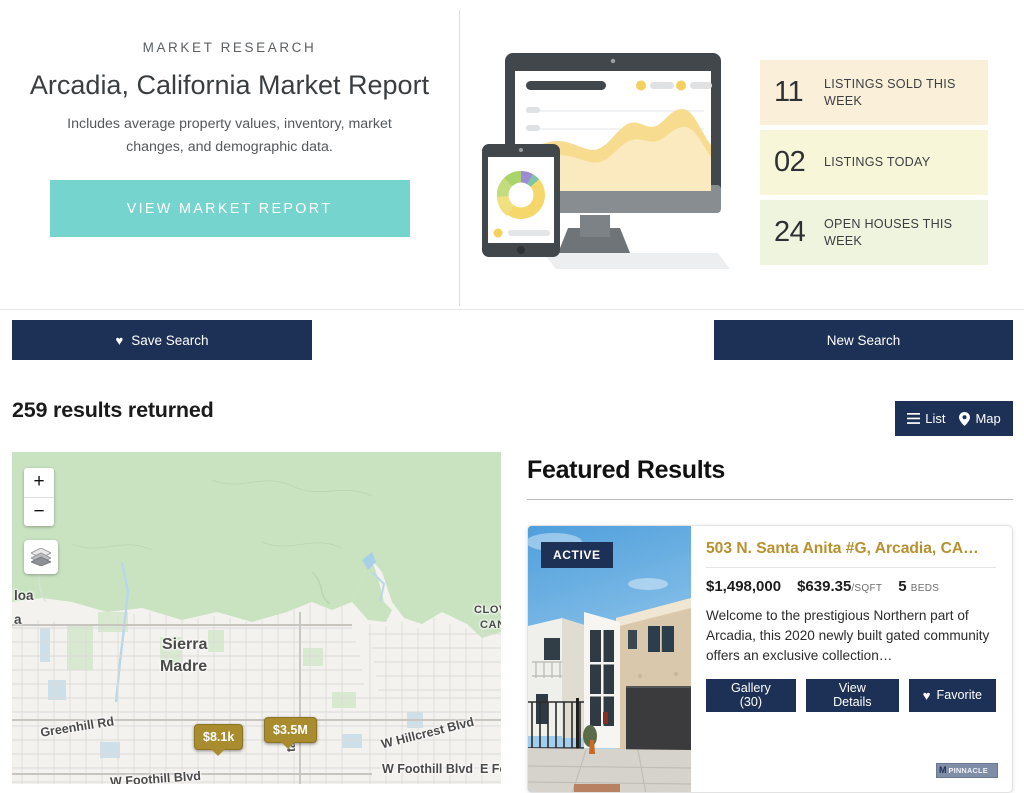 Image resolution: width=1024 pixels, height=793 pixels. Describe the element at coordinates (751, 695) in the screenshot. I see `gallery-button: Gallery (30)` at that location.